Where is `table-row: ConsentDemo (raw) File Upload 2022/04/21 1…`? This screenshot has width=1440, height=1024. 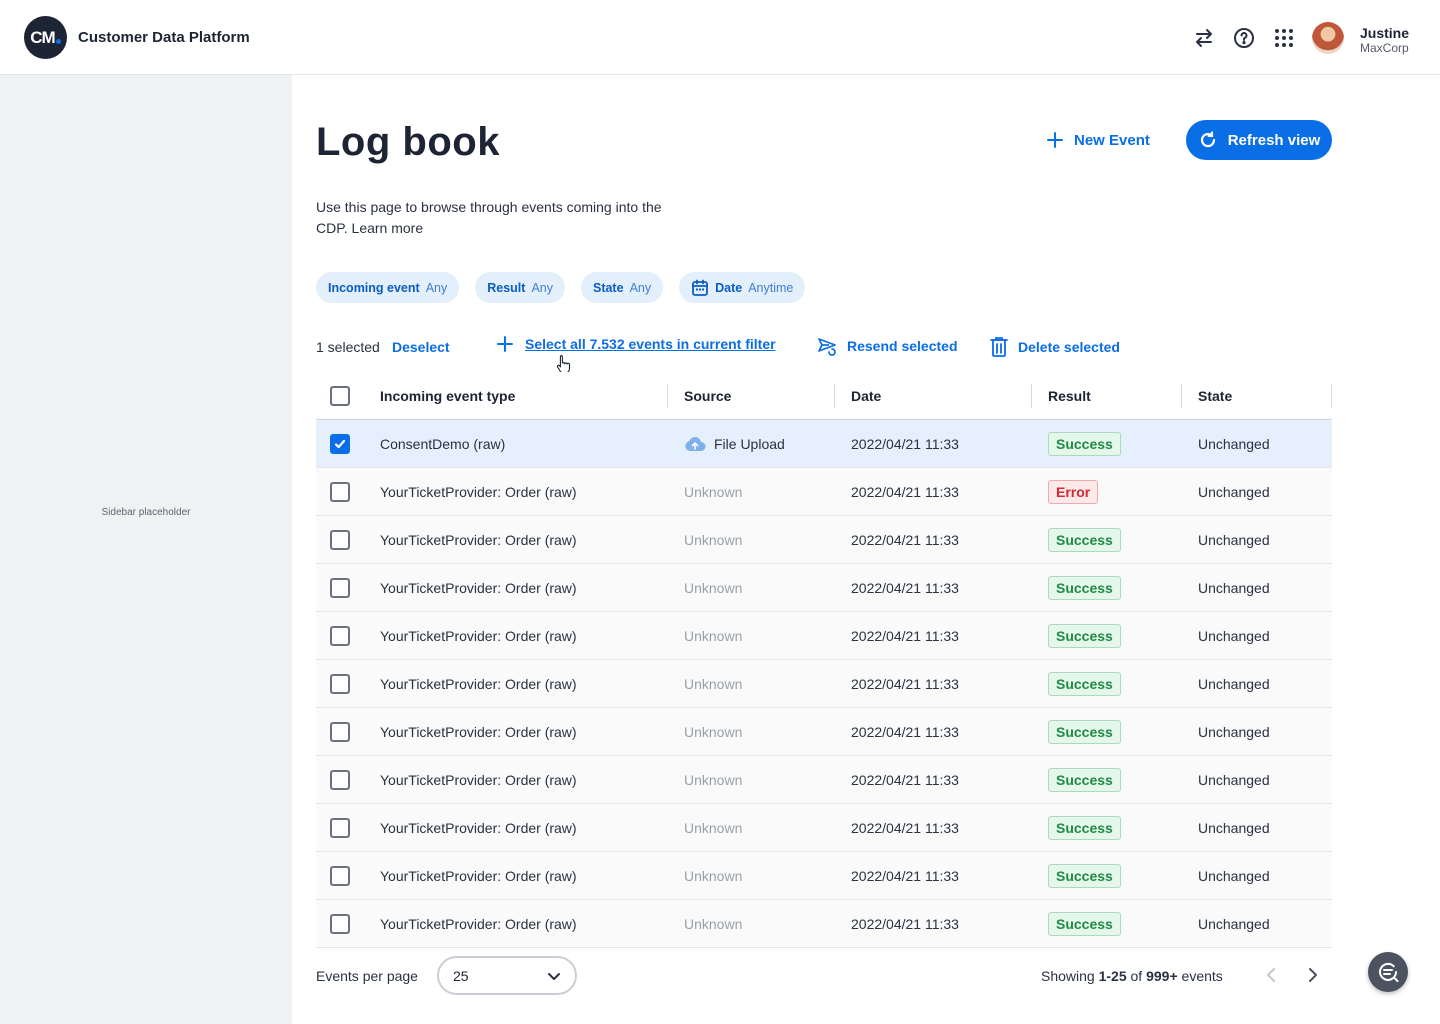
table-row: ConsentDemo (raw) File Upload 2022/04/21 1… is located at coordinates (824, 444).